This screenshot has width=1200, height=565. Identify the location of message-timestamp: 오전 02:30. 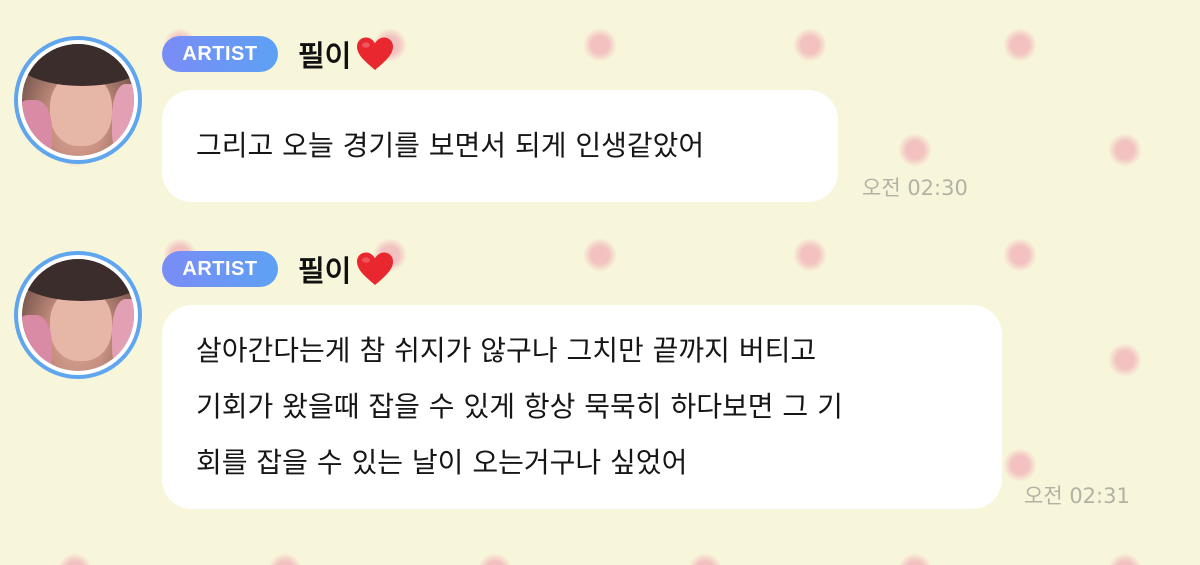
(915, 188).